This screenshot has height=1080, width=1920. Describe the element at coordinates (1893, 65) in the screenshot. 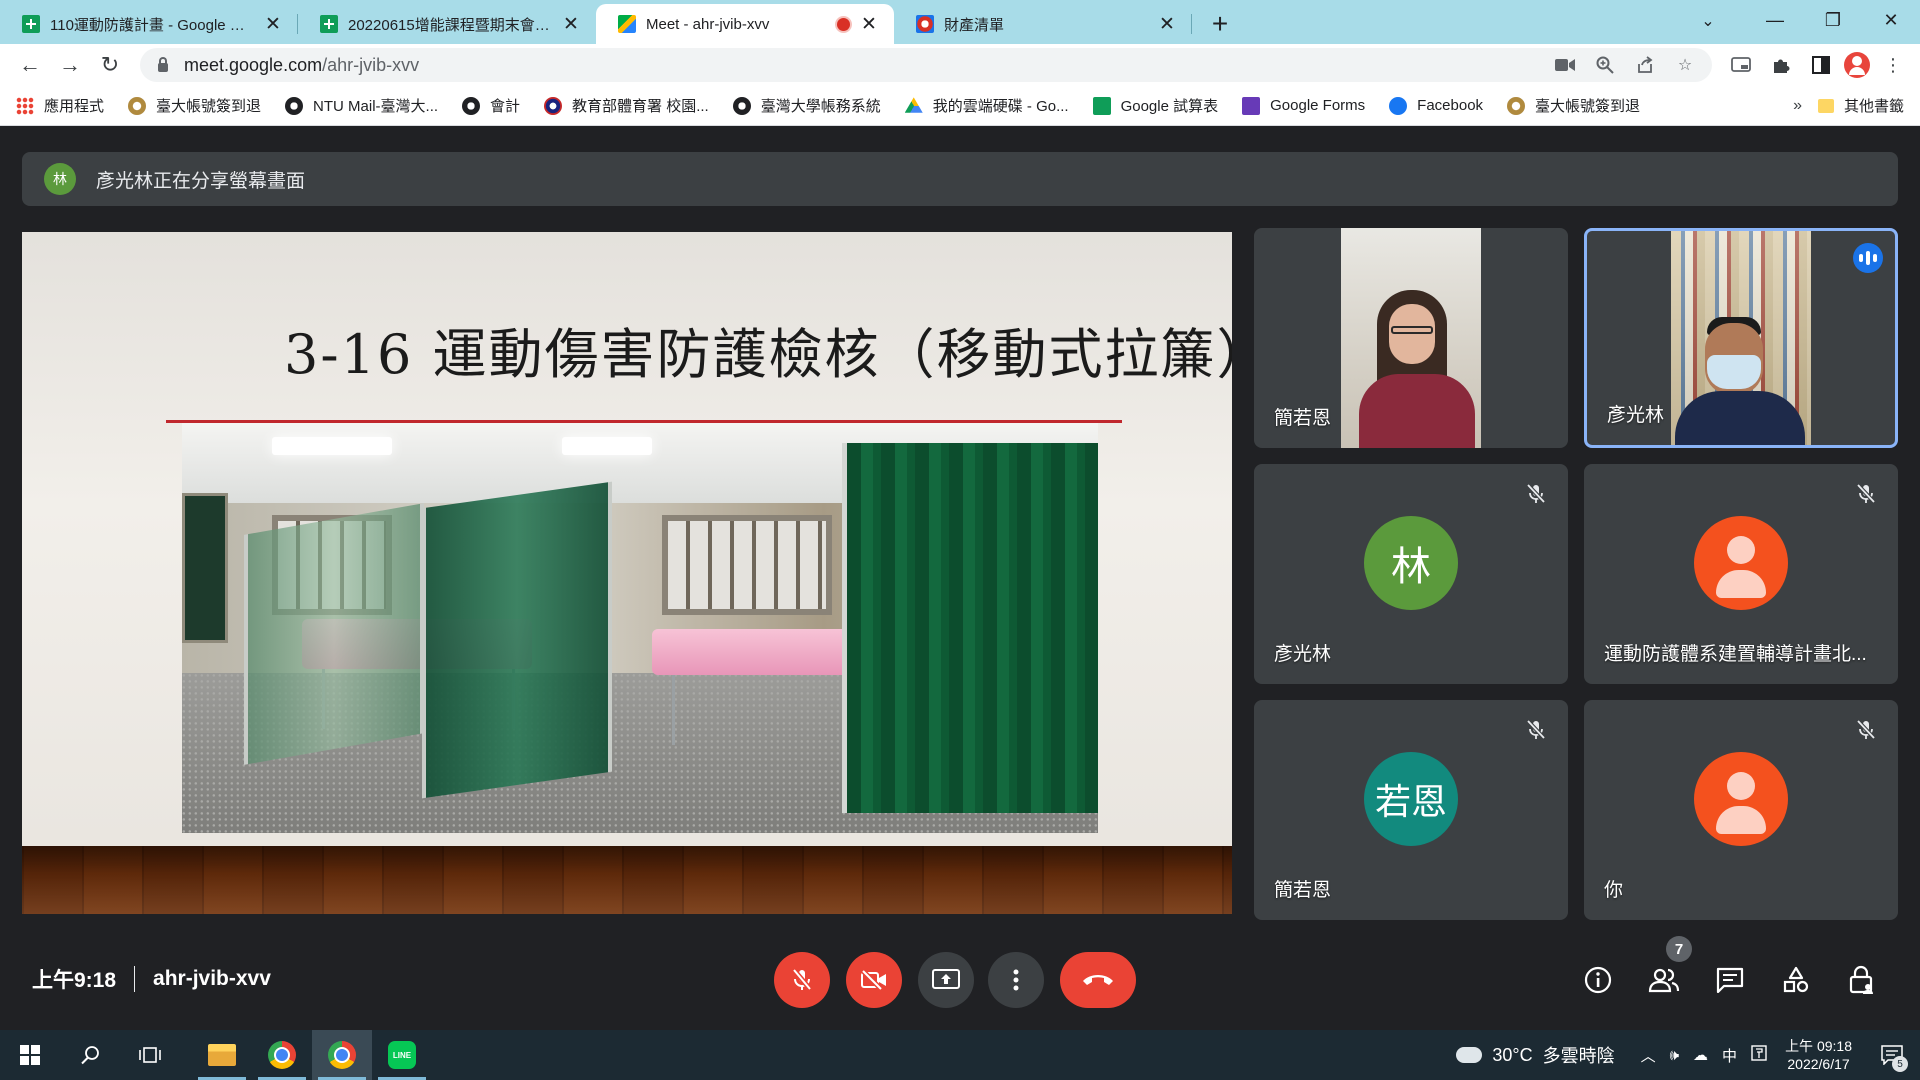

I see `menu-kebab-icon: ⋮` at that location.